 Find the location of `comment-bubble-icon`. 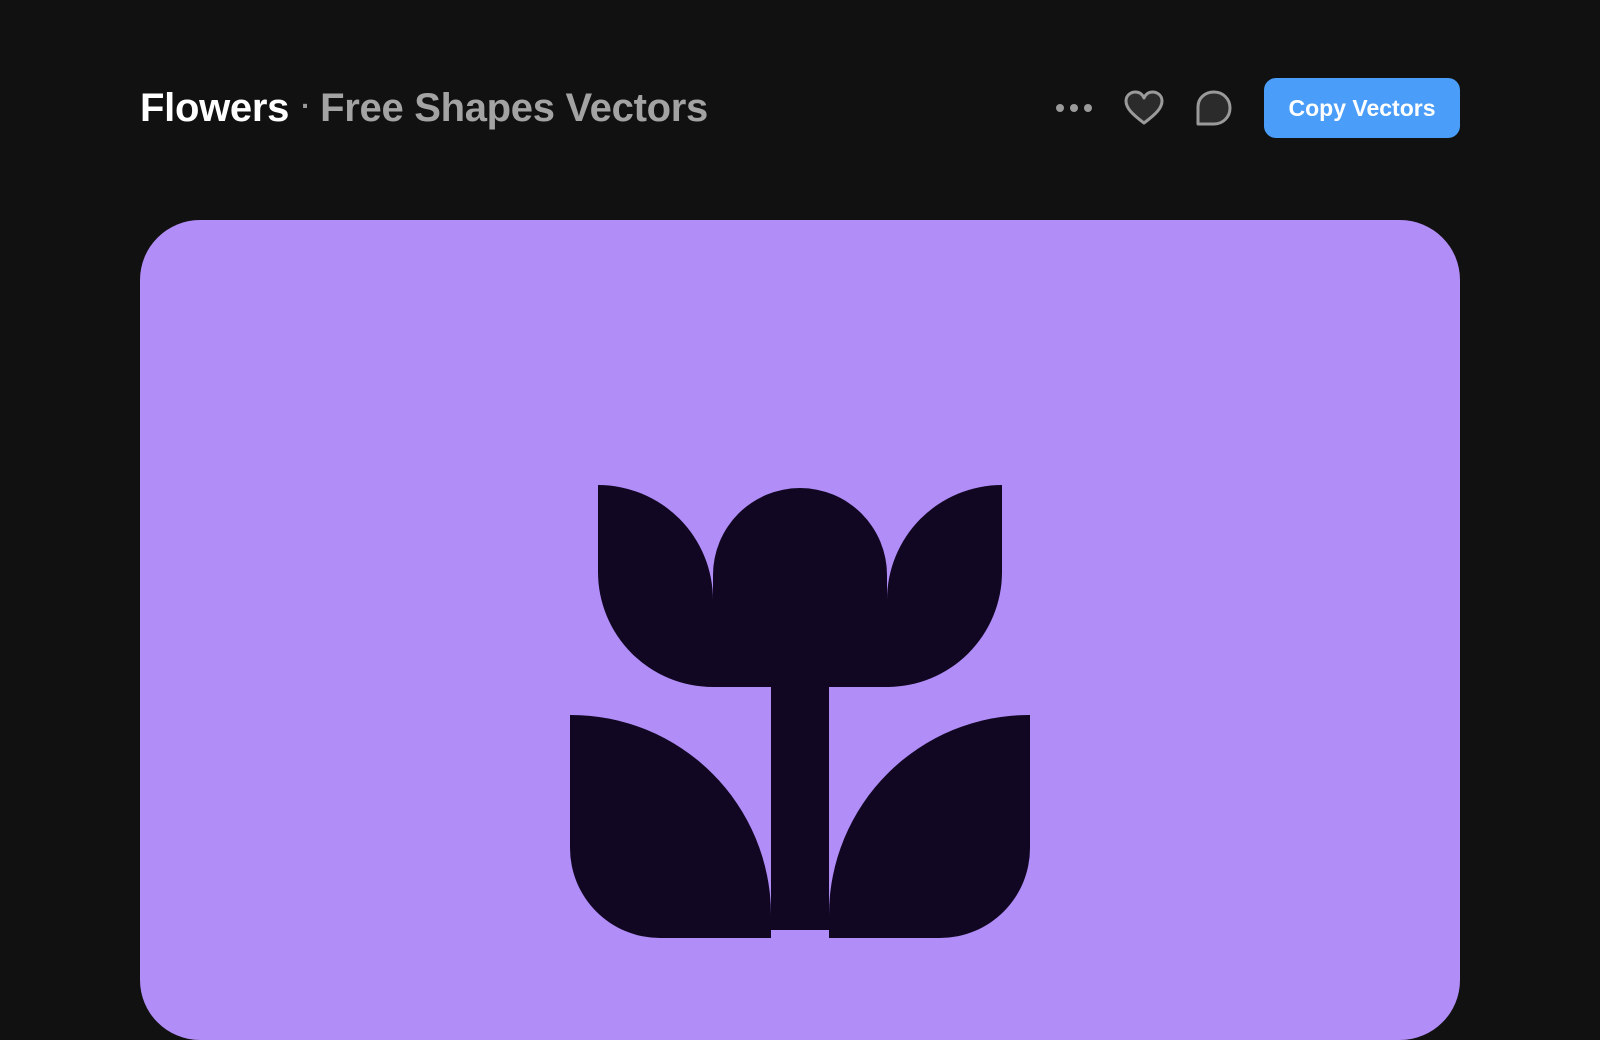

comment-bubble-icon is located at coordinates (1214, 108).